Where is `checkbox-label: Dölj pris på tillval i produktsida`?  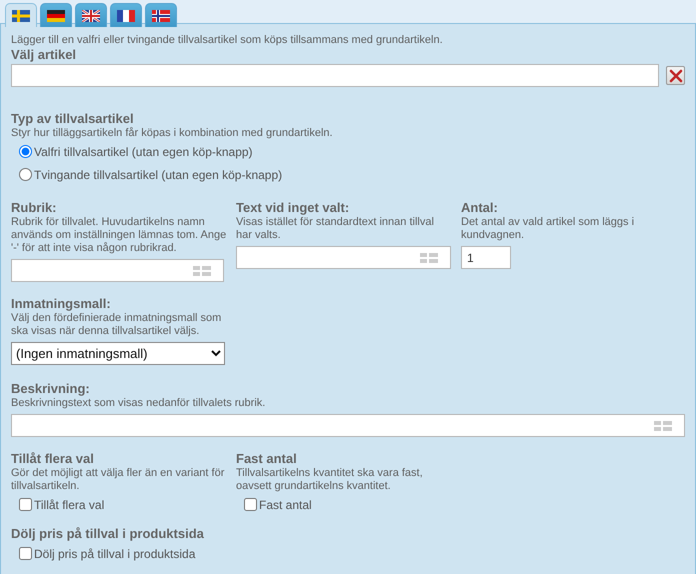
checkbox-label: Dölj pris på tillval i produktsida is located at coordinates (115, 553).